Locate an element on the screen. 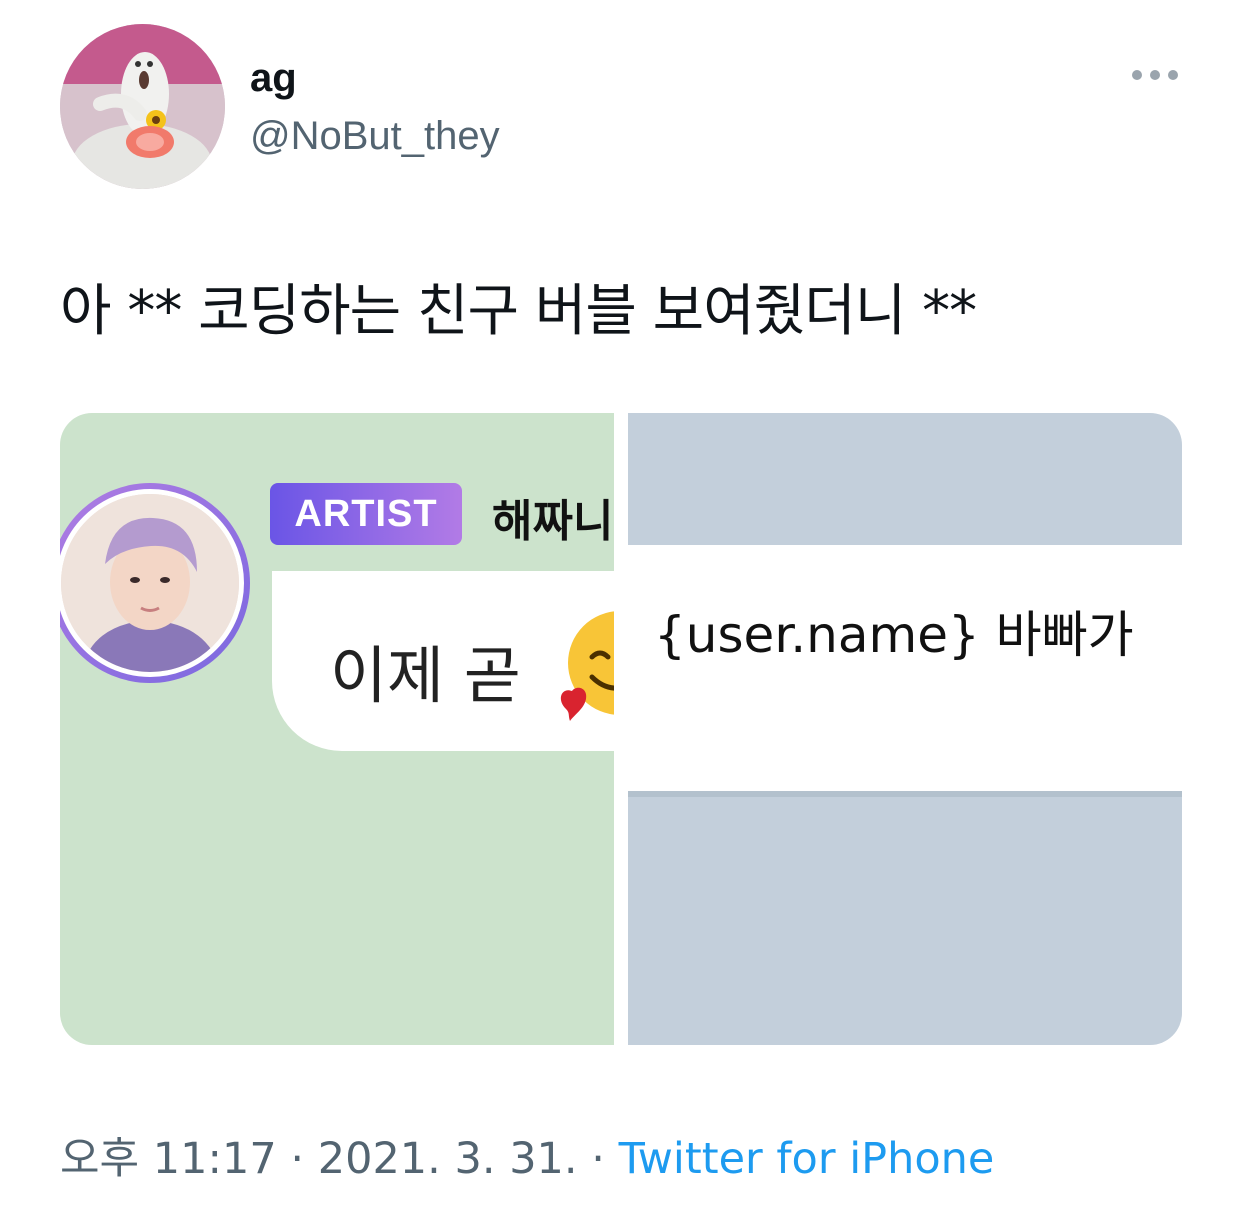 Image resolution: width=1242 pixels, height=1215 pixels. artist-portrait-icon is located at coordinates (150, 583).